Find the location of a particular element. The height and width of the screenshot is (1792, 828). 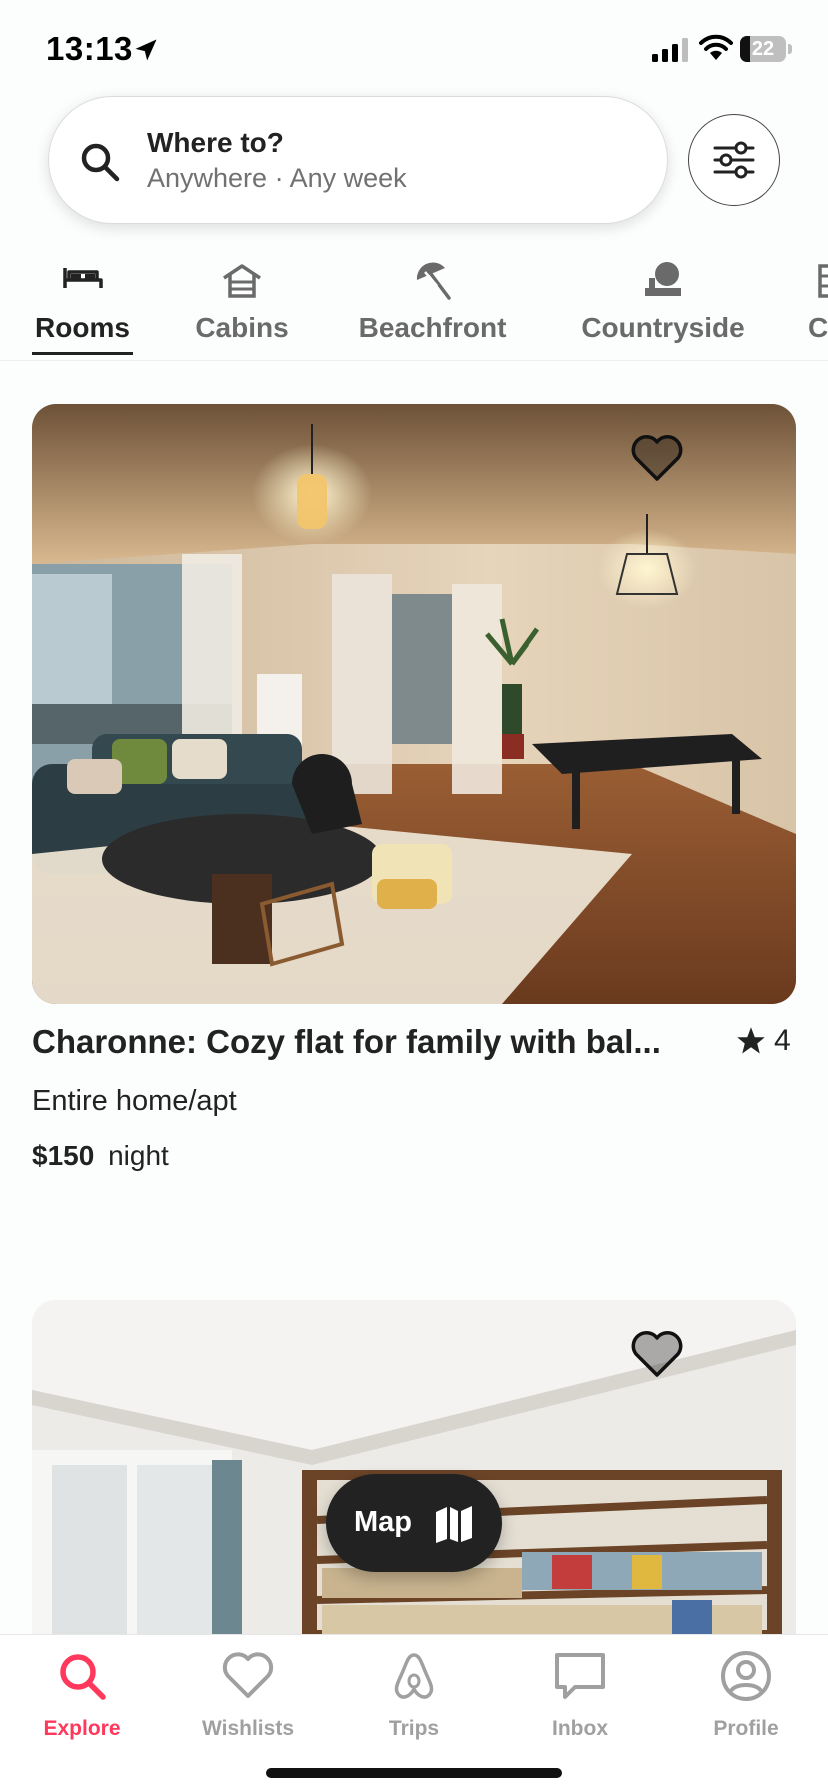

category-tabs: Rooms Cabins Beachfront Countryside C is located at coordinates (414, 305).